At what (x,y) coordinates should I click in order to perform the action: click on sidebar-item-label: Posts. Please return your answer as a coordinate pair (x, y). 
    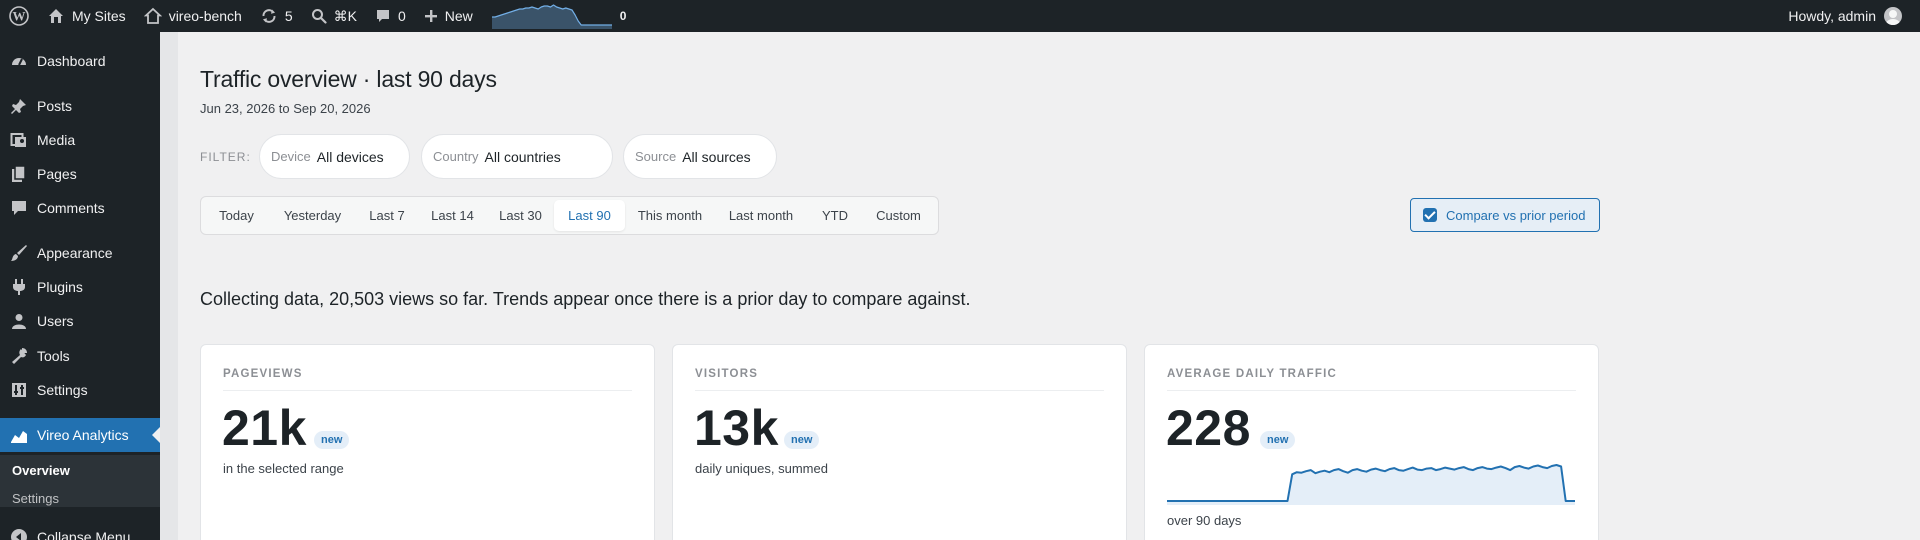
    Looking at the image, I should click on (55, 106).